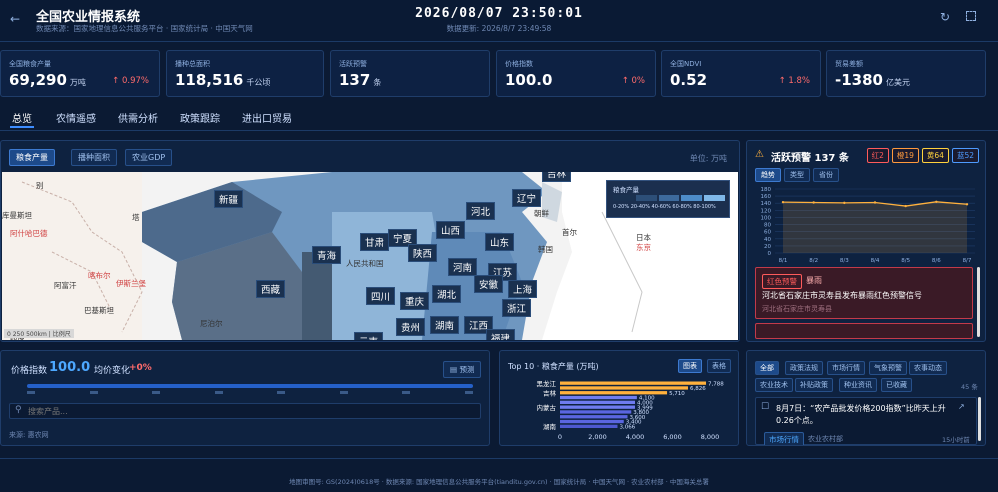 The image size is (998, 492). I want to click on province-label: 甘肃, so click(375, 242).